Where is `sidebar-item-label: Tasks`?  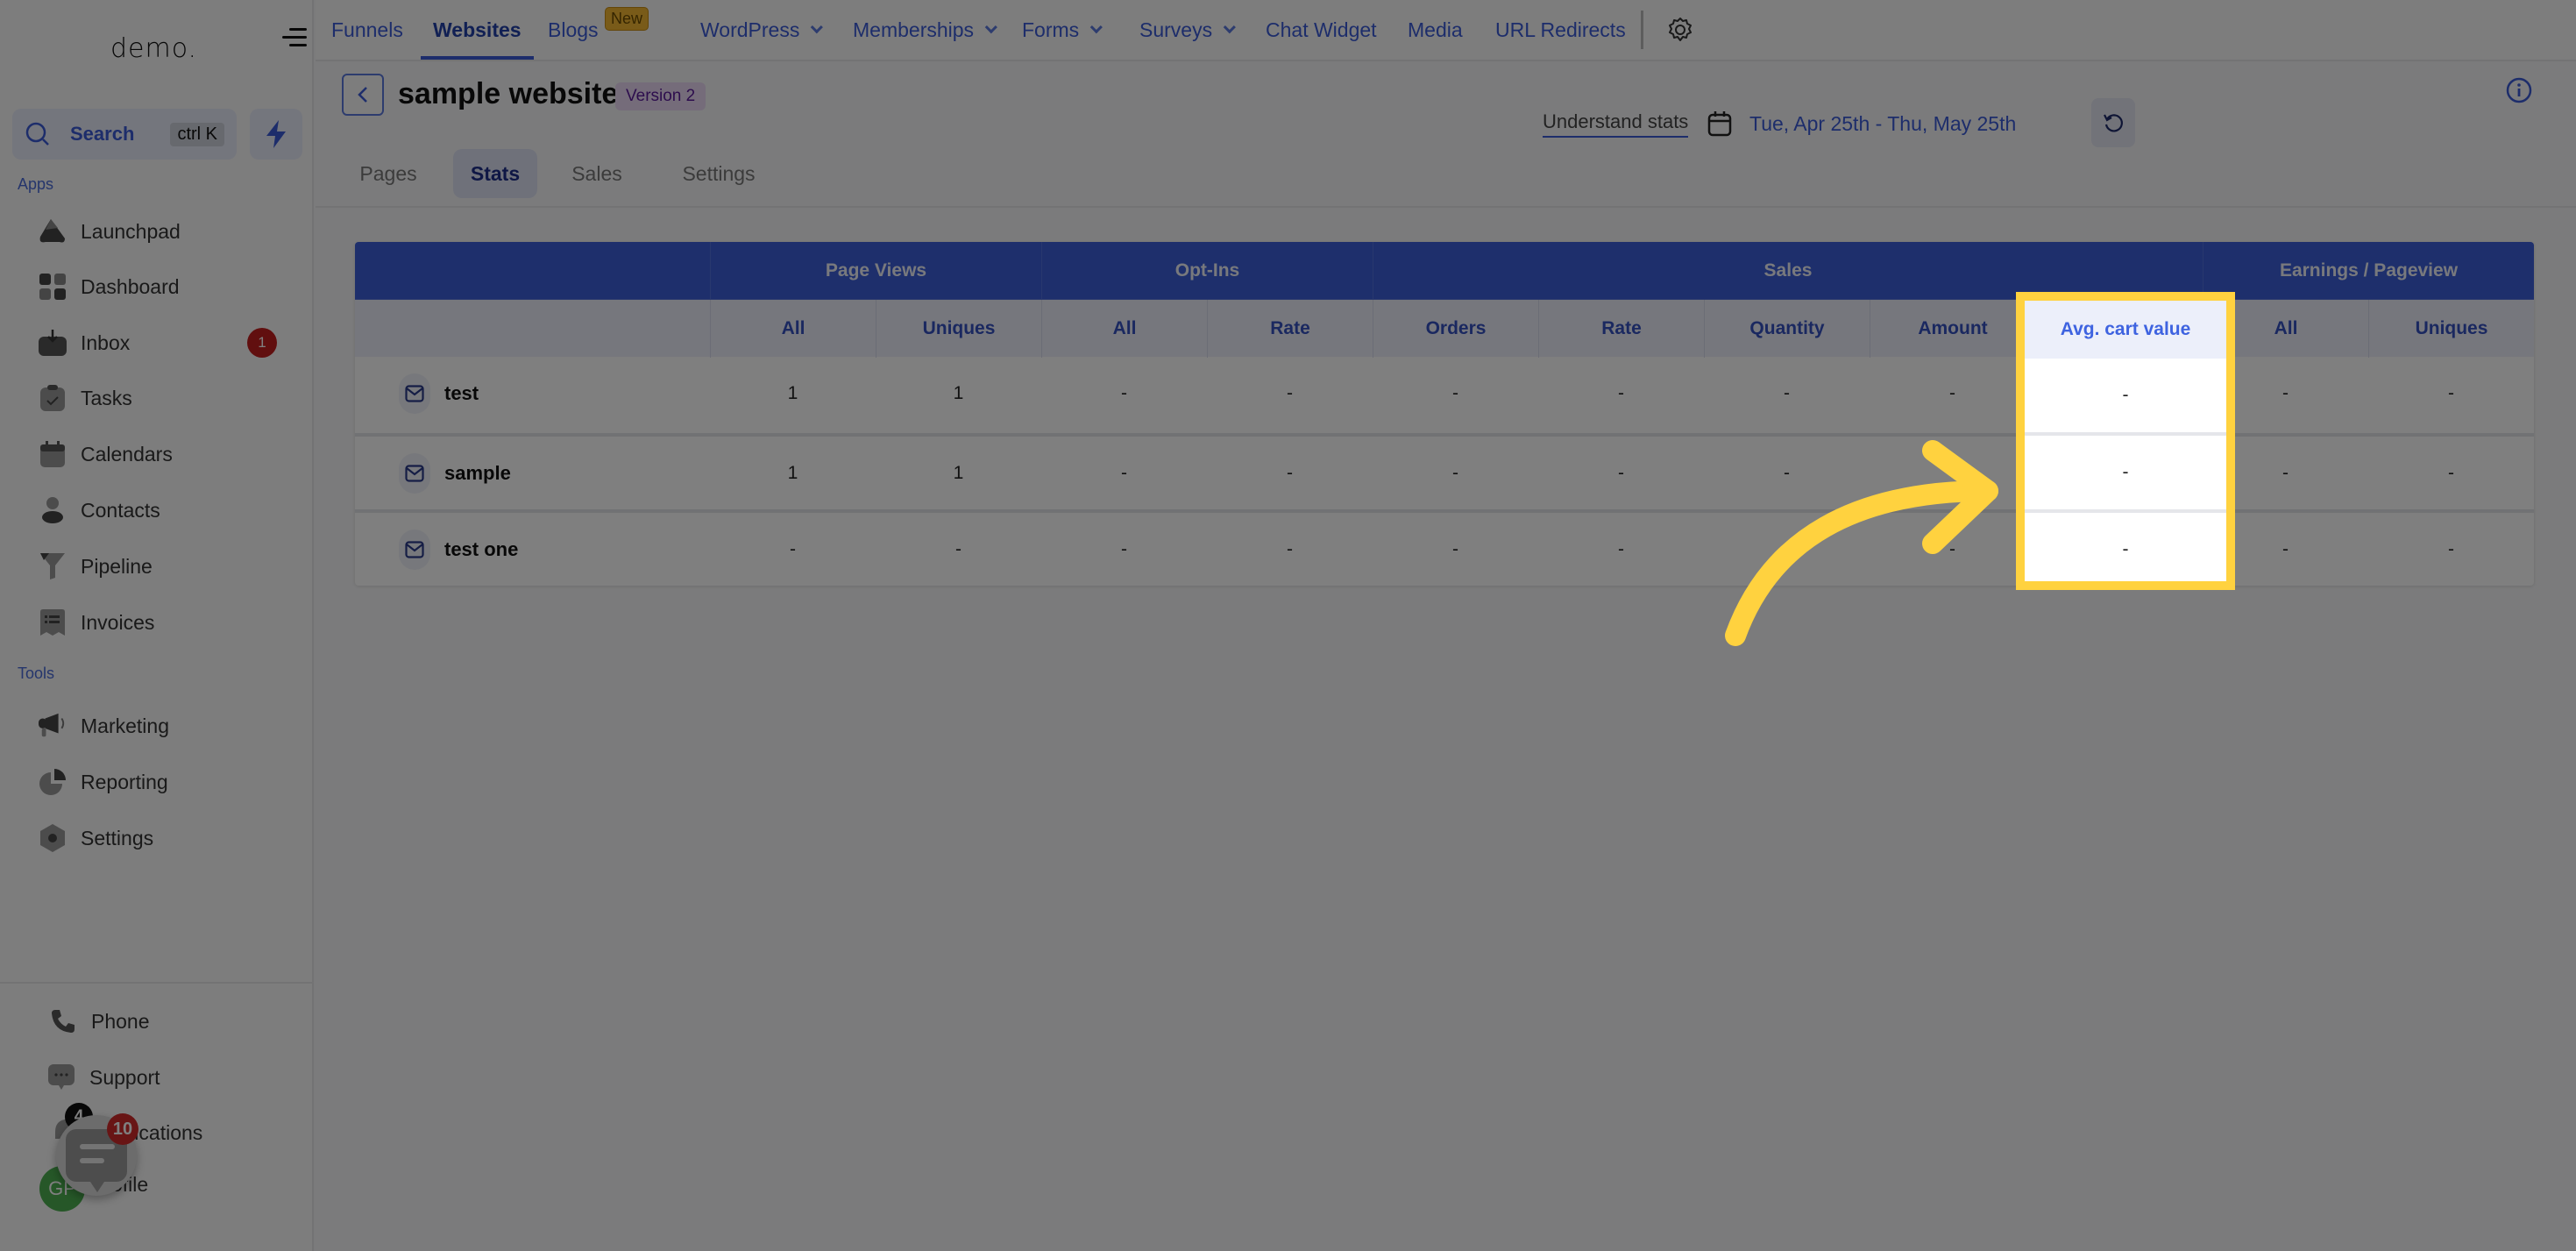
sidebar-item-label: Tasks is located at coordinates (107, 397).